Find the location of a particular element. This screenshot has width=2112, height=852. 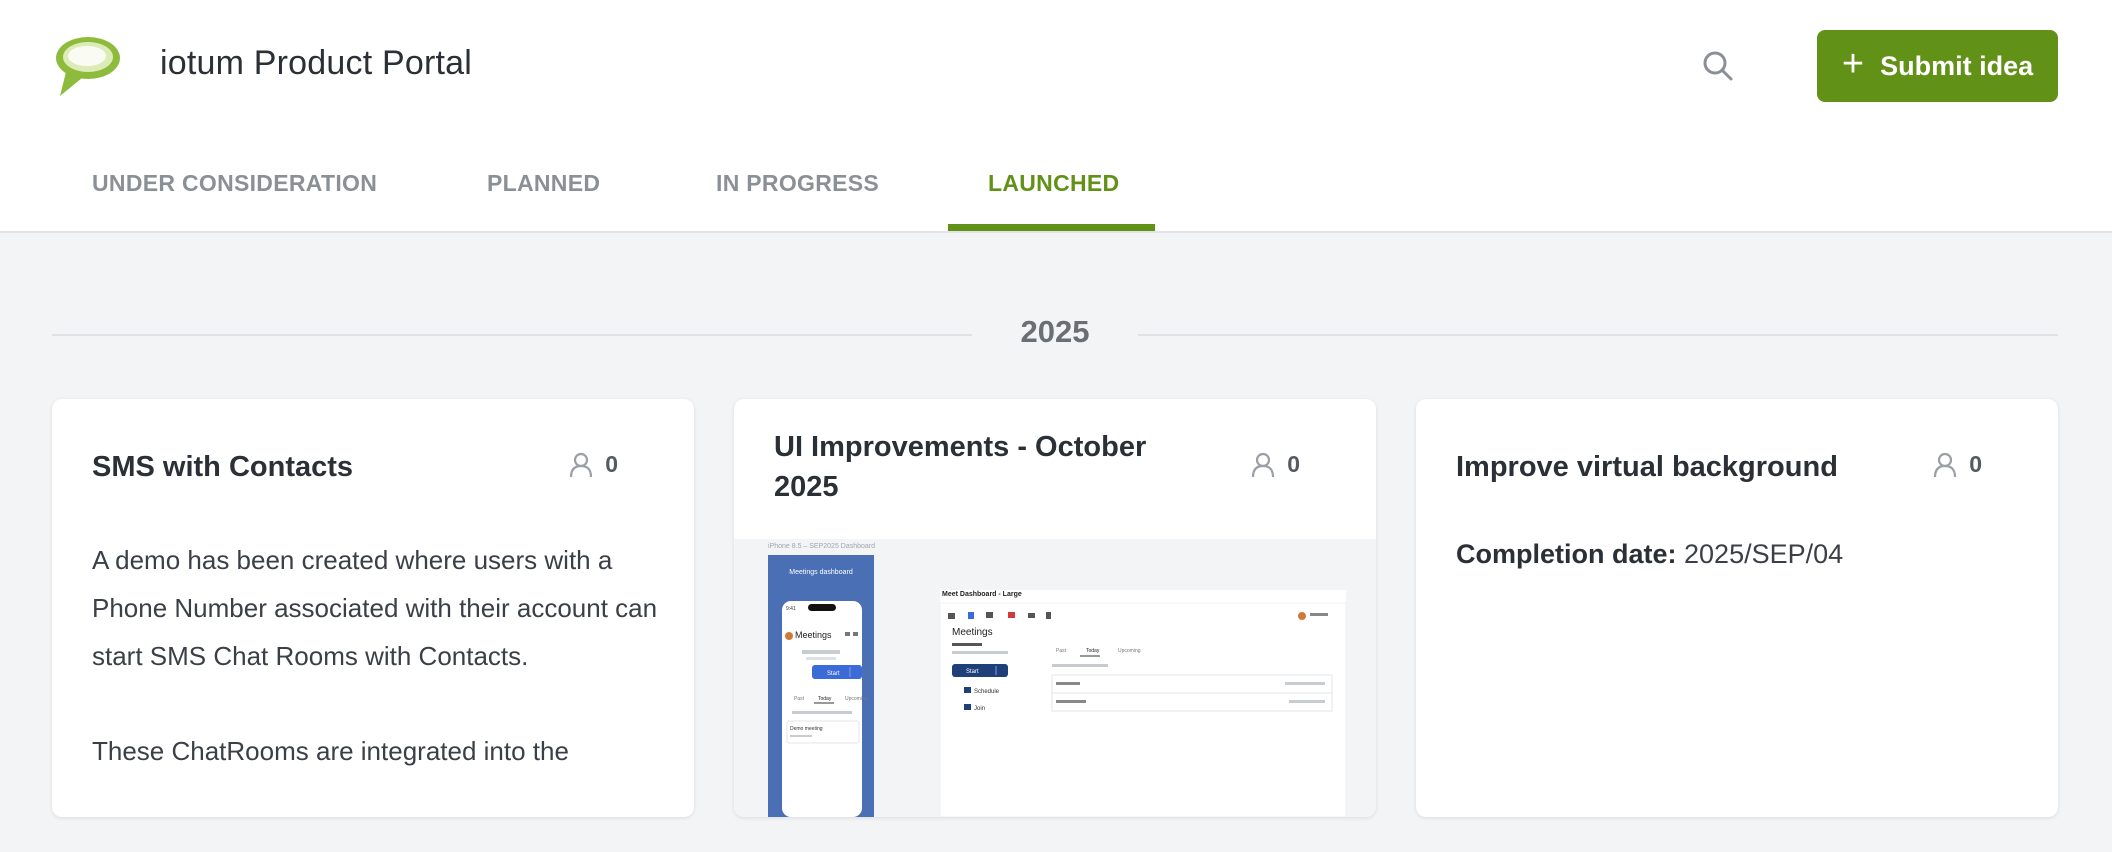

submit-idea-button: + Submit idea is located at coordinates (1937, 66).